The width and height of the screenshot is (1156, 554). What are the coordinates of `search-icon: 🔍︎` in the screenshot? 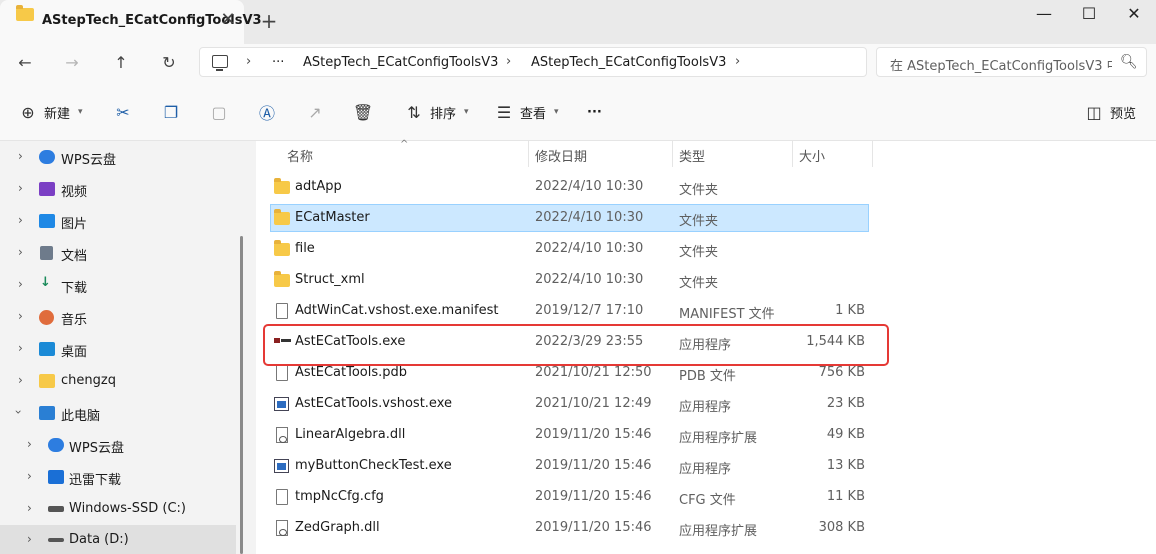 It's located at (1129, 62).